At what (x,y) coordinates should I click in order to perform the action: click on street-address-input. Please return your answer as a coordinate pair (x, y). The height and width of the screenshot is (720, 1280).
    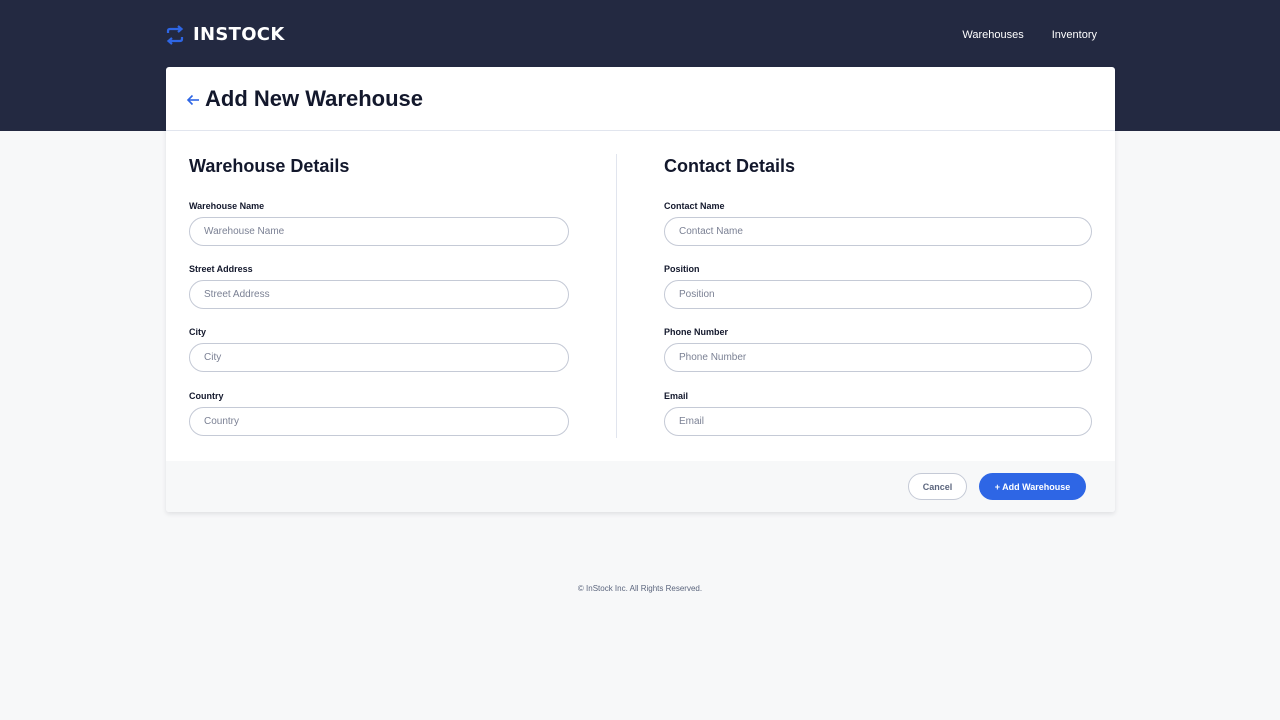
    Looking at the image, I should click on (379, 294).